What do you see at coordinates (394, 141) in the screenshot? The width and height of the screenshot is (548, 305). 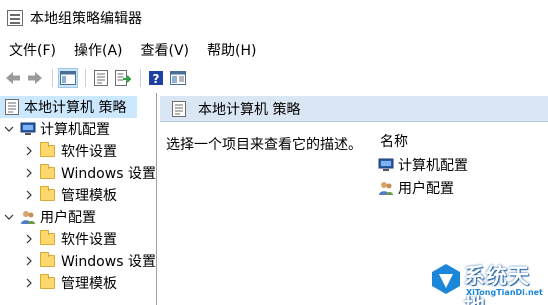 I see `column-header-name: 名称` at bounding box center [394, 141].